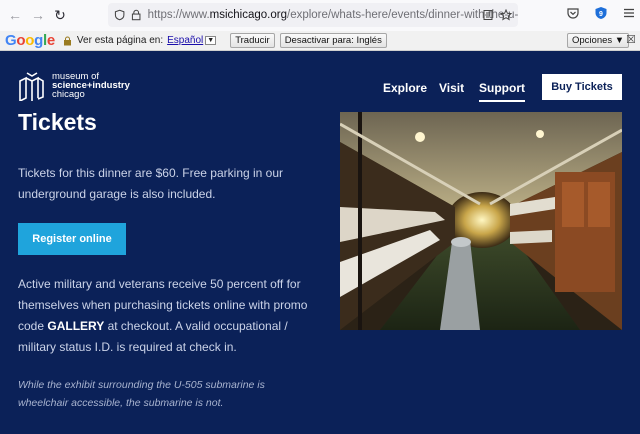  I want to click on reload-icon: ↻, so click(60, 15).